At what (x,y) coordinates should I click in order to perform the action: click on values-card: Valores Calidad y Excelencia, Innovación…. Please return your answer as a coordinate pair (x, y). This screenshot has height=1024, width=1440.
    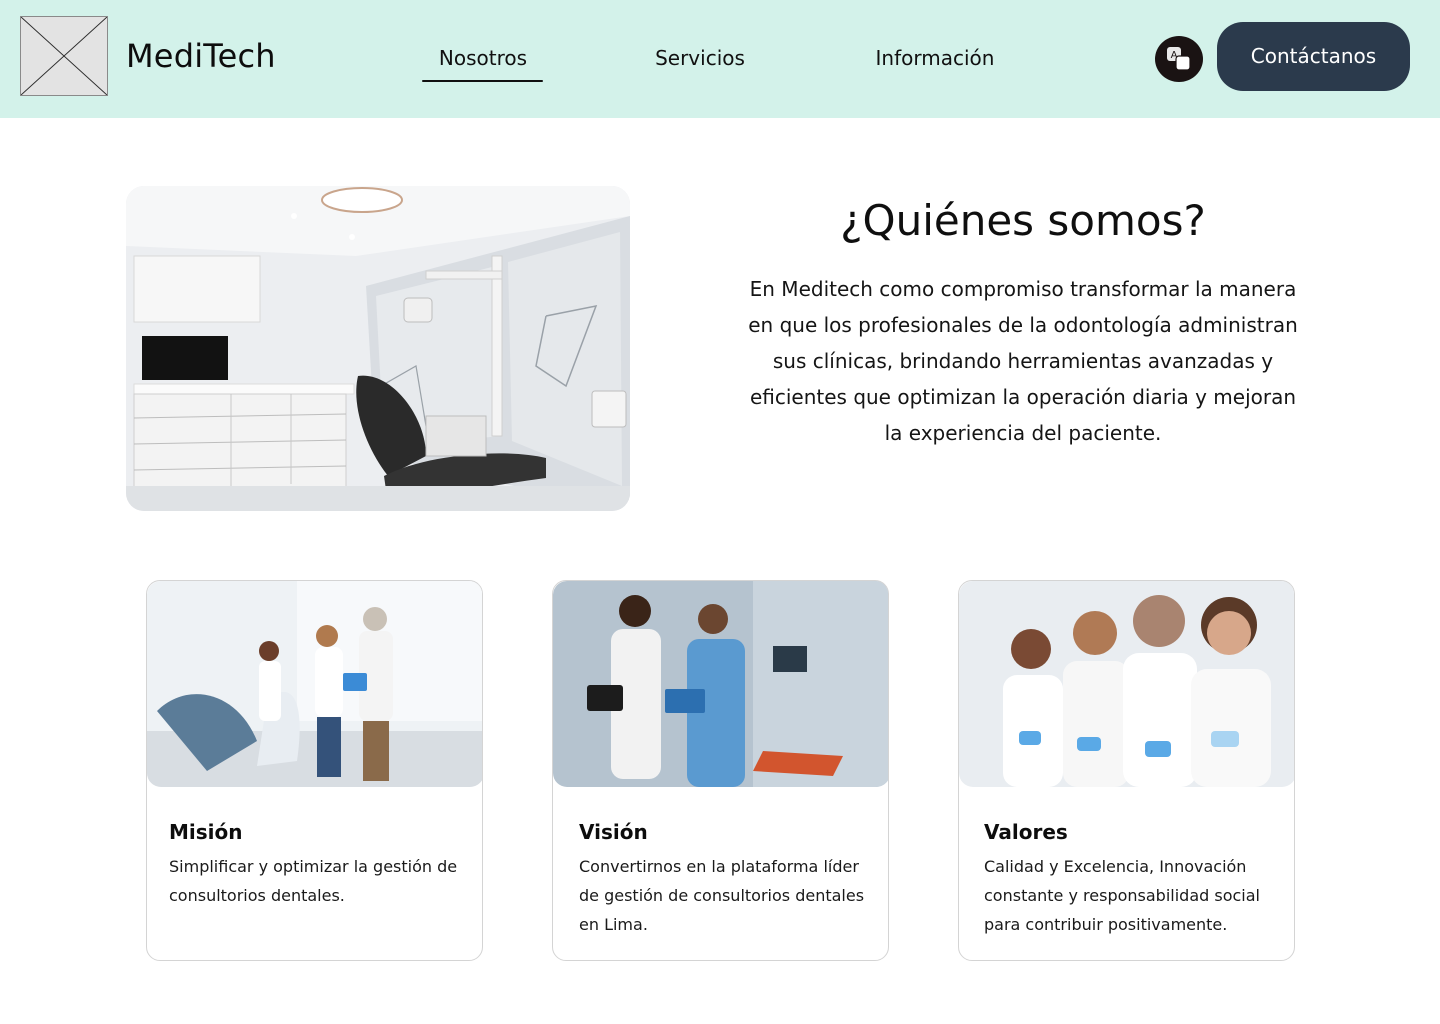
    Looking at the image, I should click on (1126, 770).